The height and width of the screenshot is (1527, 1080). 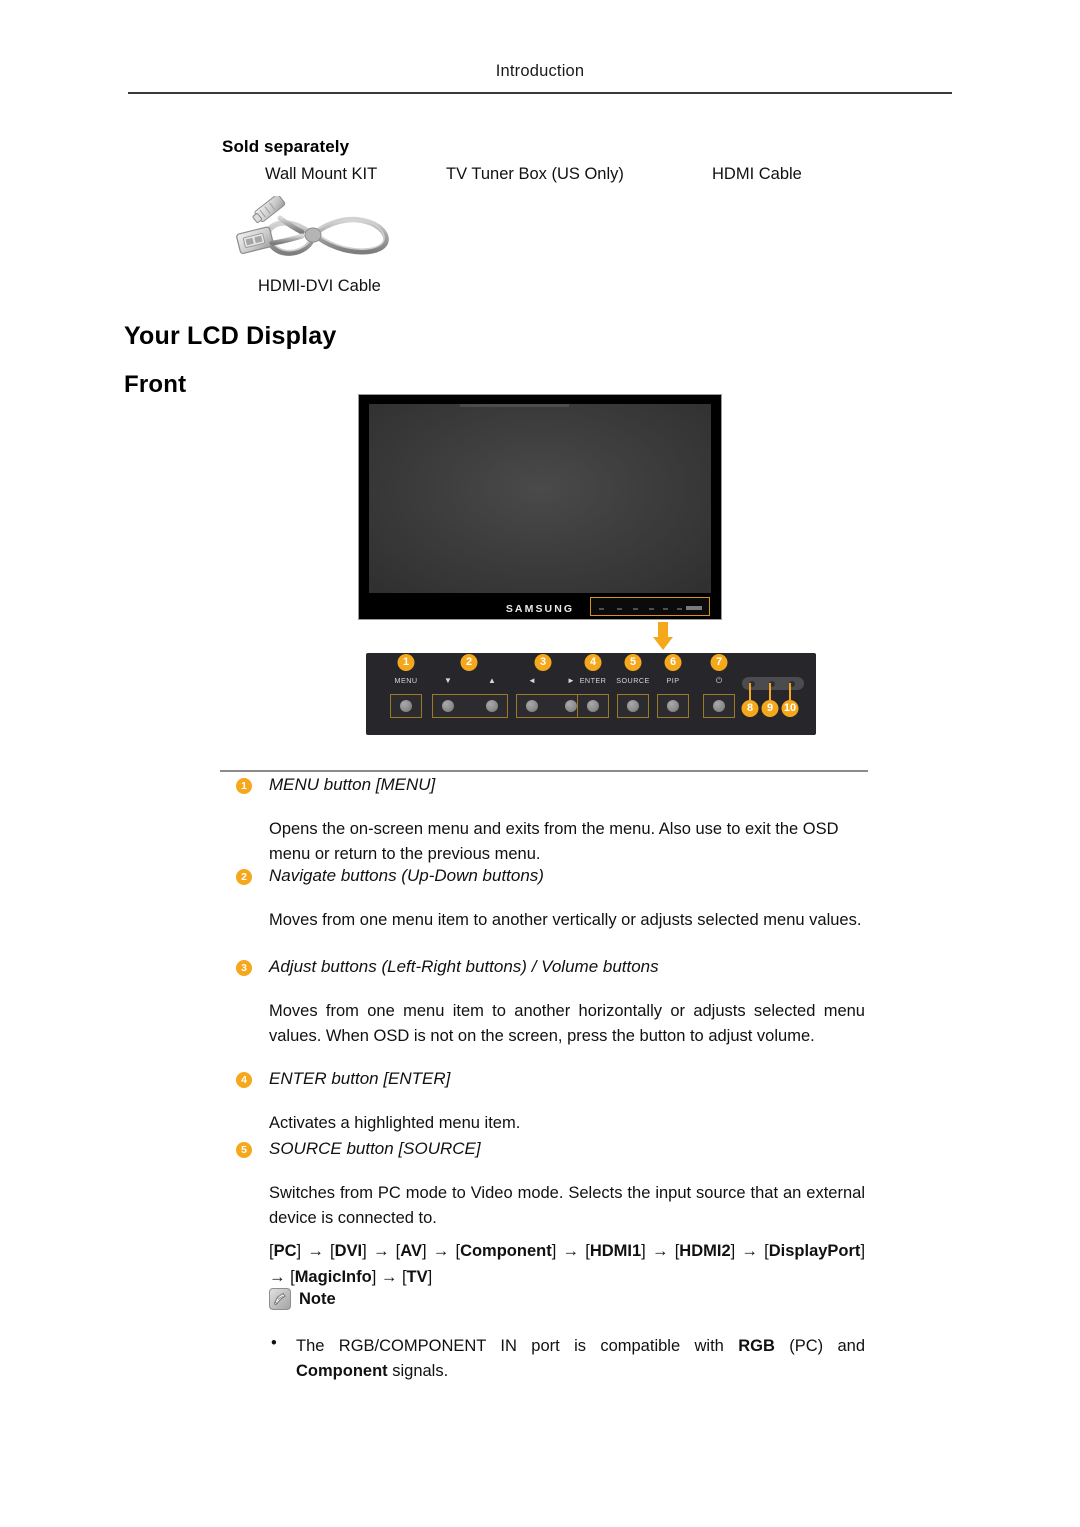 What do you see at coordinates (244, 877) in the screenshot?
I see `description-badge-2: 2` at bounding box center [244, 877].